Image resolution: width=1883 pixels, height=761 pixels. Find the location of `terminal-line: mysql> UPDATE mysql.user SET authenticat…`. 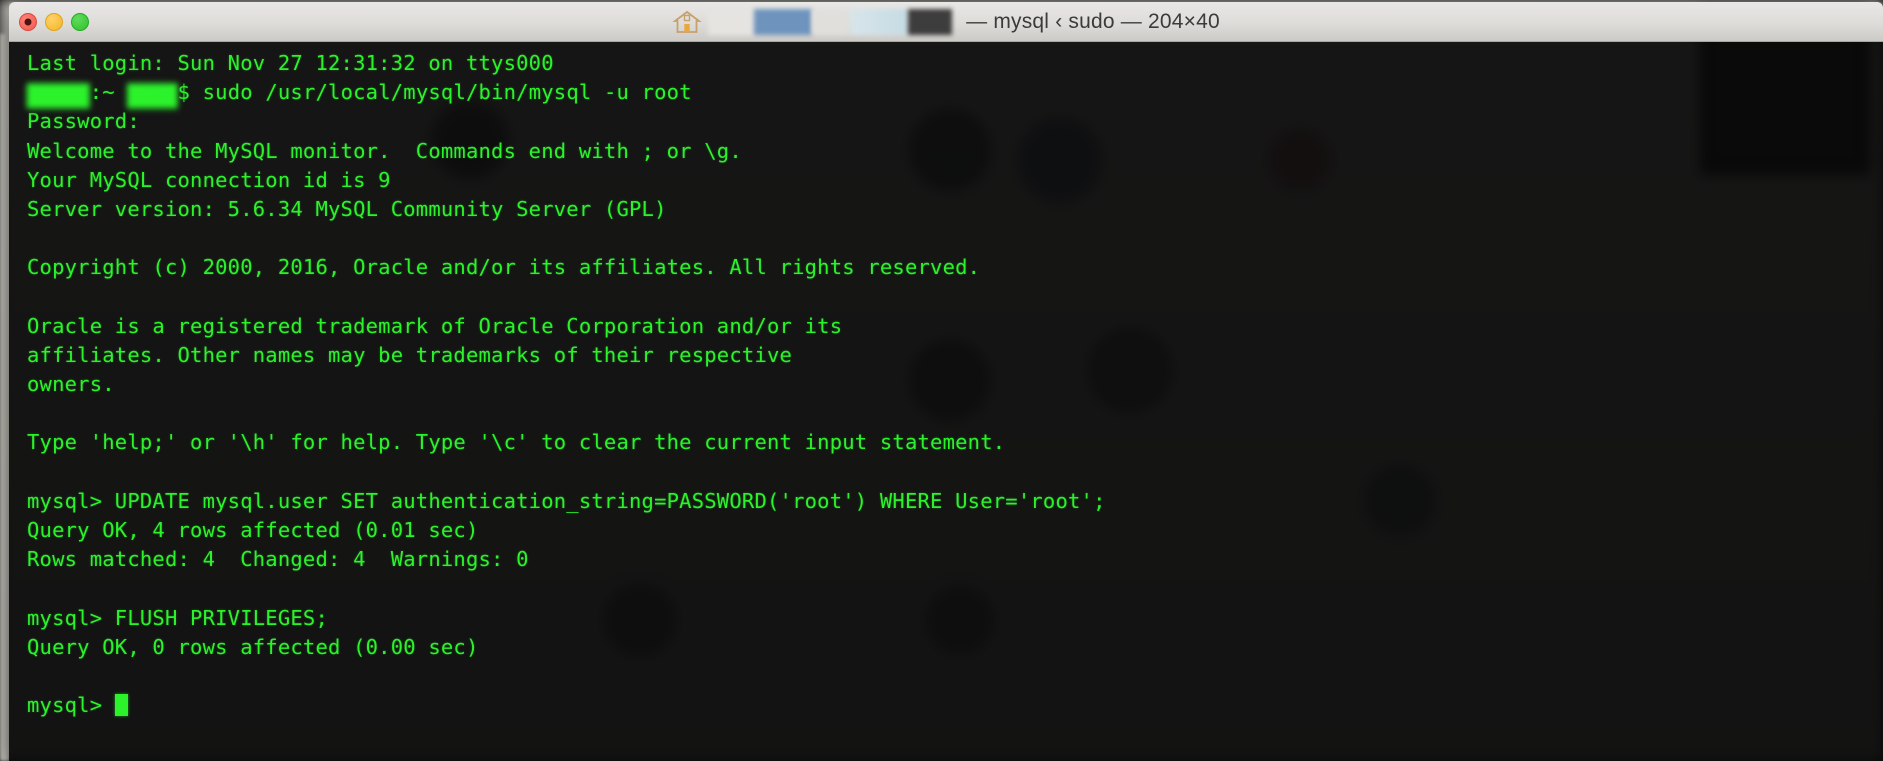

terminal-line: mysql> UPDATE mysql.user SET authenticat… is located at coordinates (955, 501).